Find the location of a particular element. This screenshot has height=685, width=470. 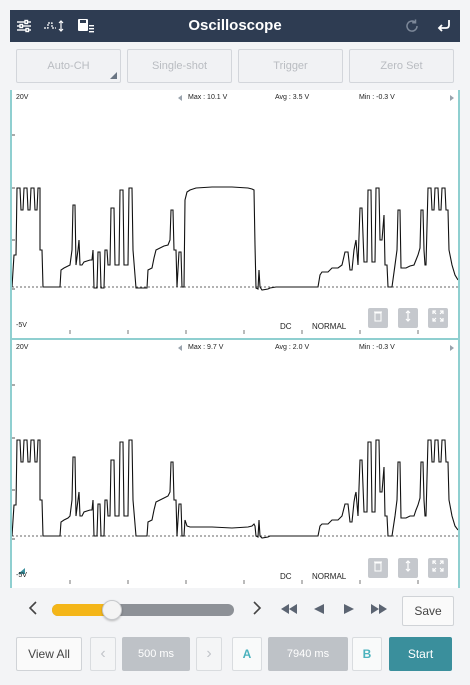

zero-set-button: Zero Set is located at coordinates (401, 66).